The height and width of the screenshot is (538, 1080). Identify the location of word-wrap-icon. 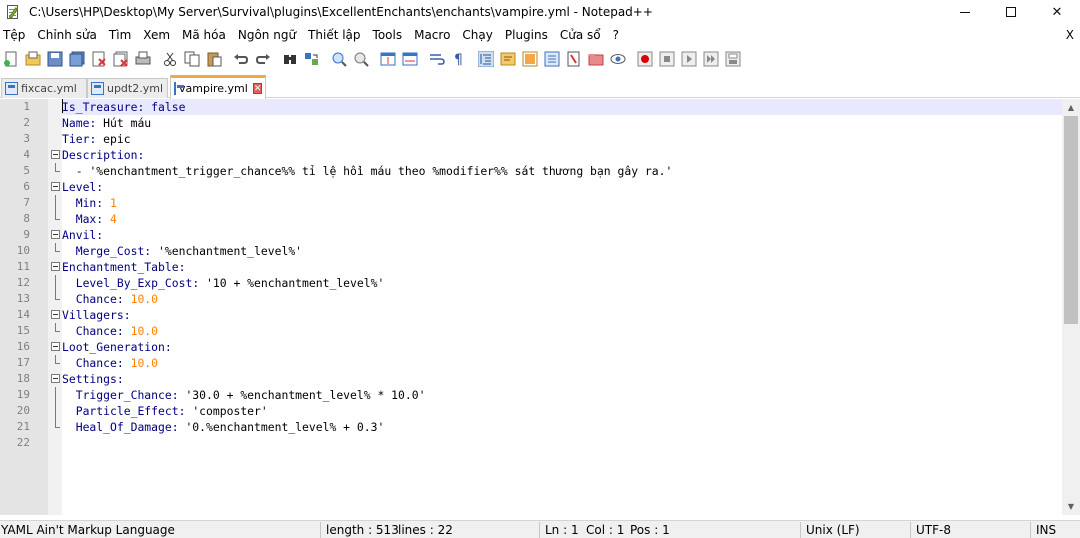
(437, 59).